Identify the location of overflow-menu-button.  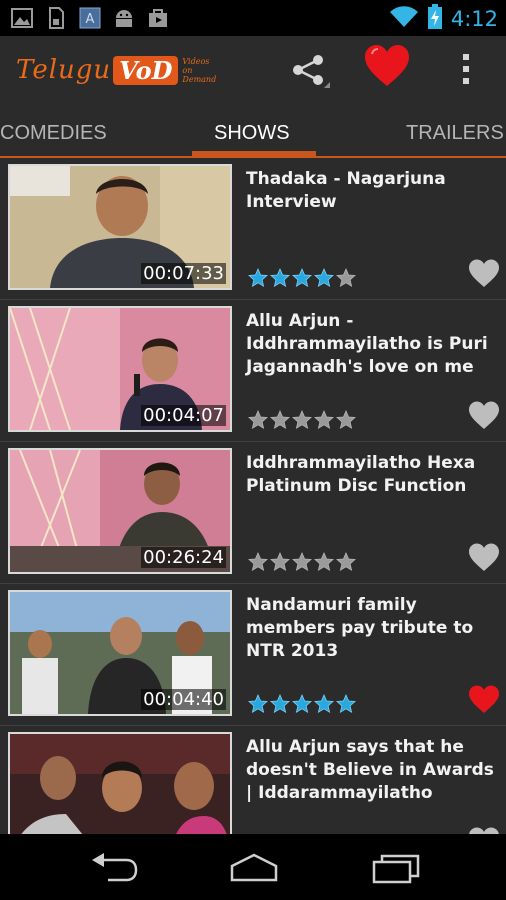
(466, 69).